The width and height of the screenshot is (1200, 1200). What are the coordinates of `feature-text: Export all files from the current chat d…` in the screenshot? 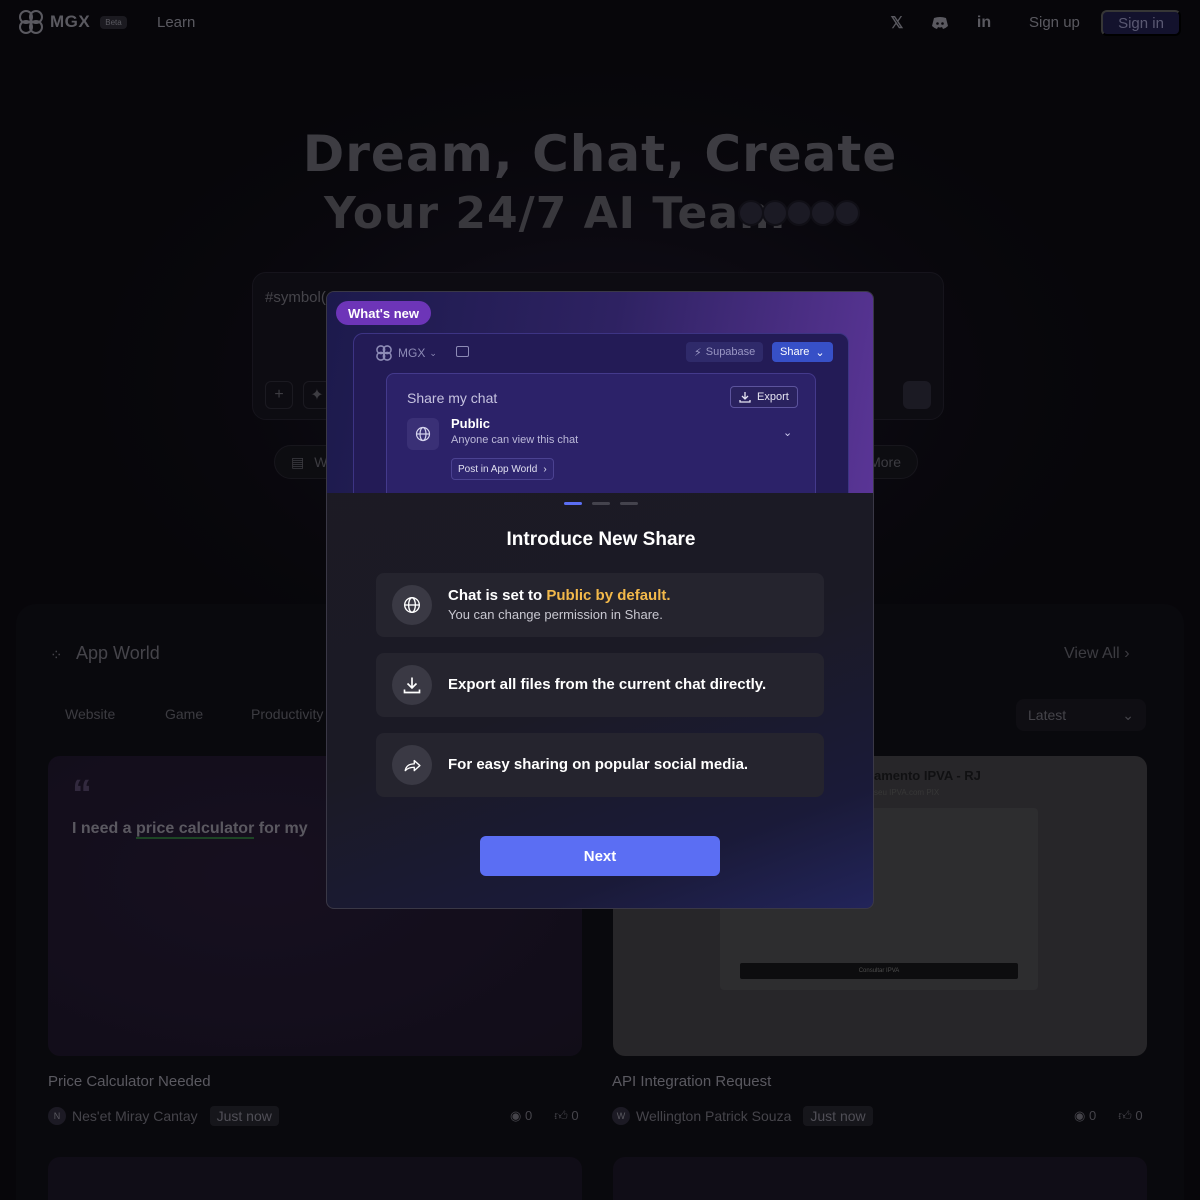 It's located at (607, 684).